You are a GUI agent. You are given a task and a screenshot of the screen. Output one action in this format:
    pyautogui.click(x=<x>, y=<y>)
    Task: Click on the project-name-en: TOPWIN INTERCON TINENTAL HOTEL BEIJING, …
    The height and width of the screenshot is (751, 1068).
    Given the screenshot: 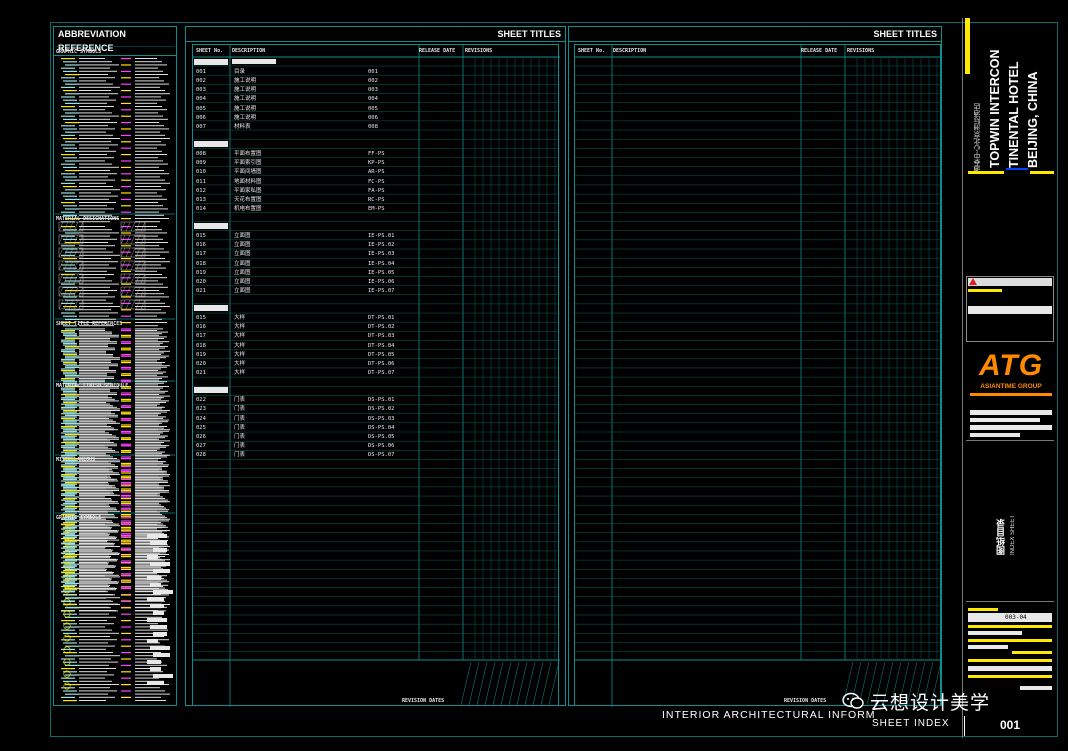 What is the action you would take?
    pyautogui.click(x=1021, y=98)
    